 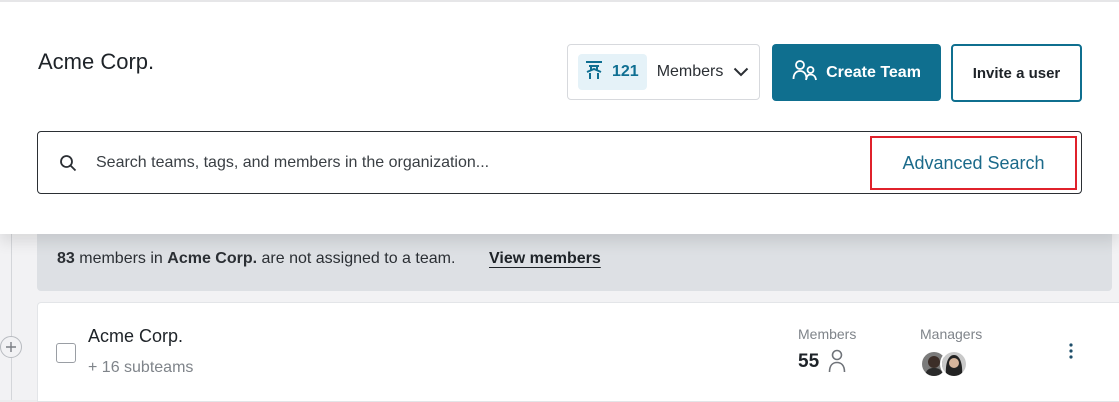 What do you see at coordinates (1071, 353) in the screenshot?
I see `kebab-menu-icon` at bounding box center [1071, 353].